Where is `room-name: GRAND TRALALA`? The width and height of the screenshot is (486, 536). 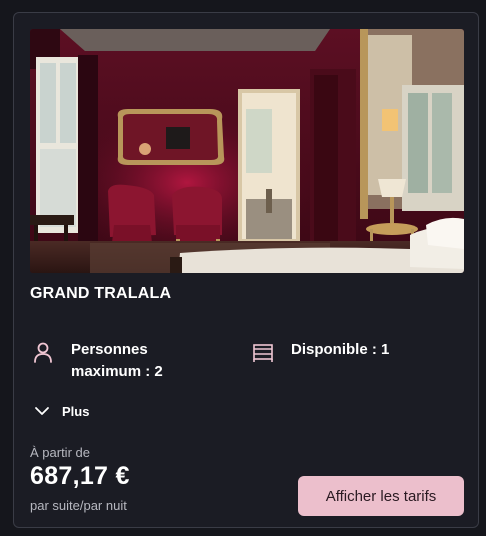
room-name: GRAND TRALALA is located at coordinates (101, 293).